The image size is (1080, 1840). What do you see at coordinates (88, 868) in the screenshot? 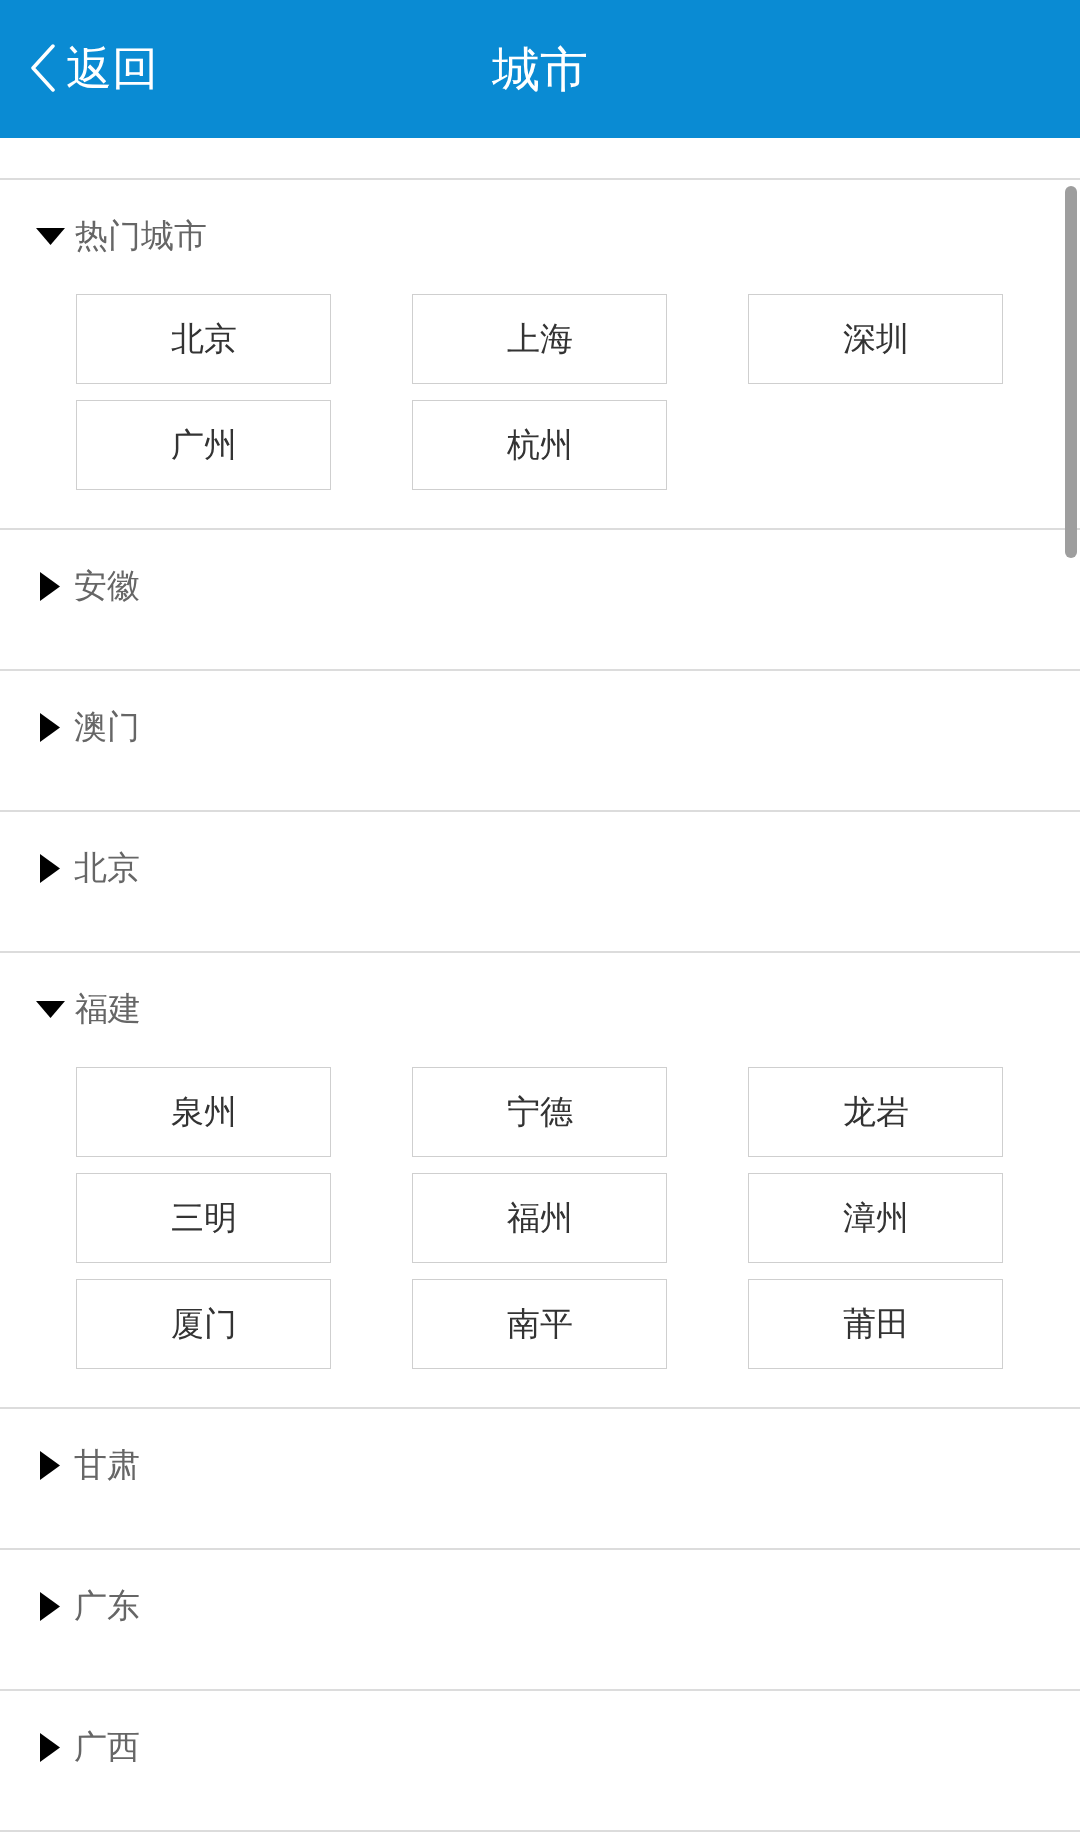
I see `province-toggle: 北京` at bounding box center [88, 868].